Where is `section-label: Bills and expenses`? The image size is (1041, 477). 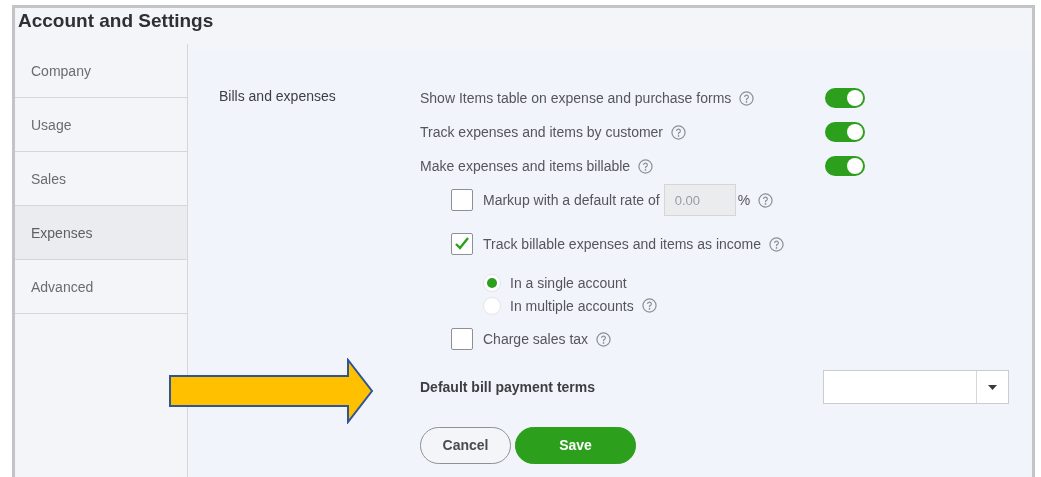
section-label: Bills and expenses is located at coordinates (278, 95).